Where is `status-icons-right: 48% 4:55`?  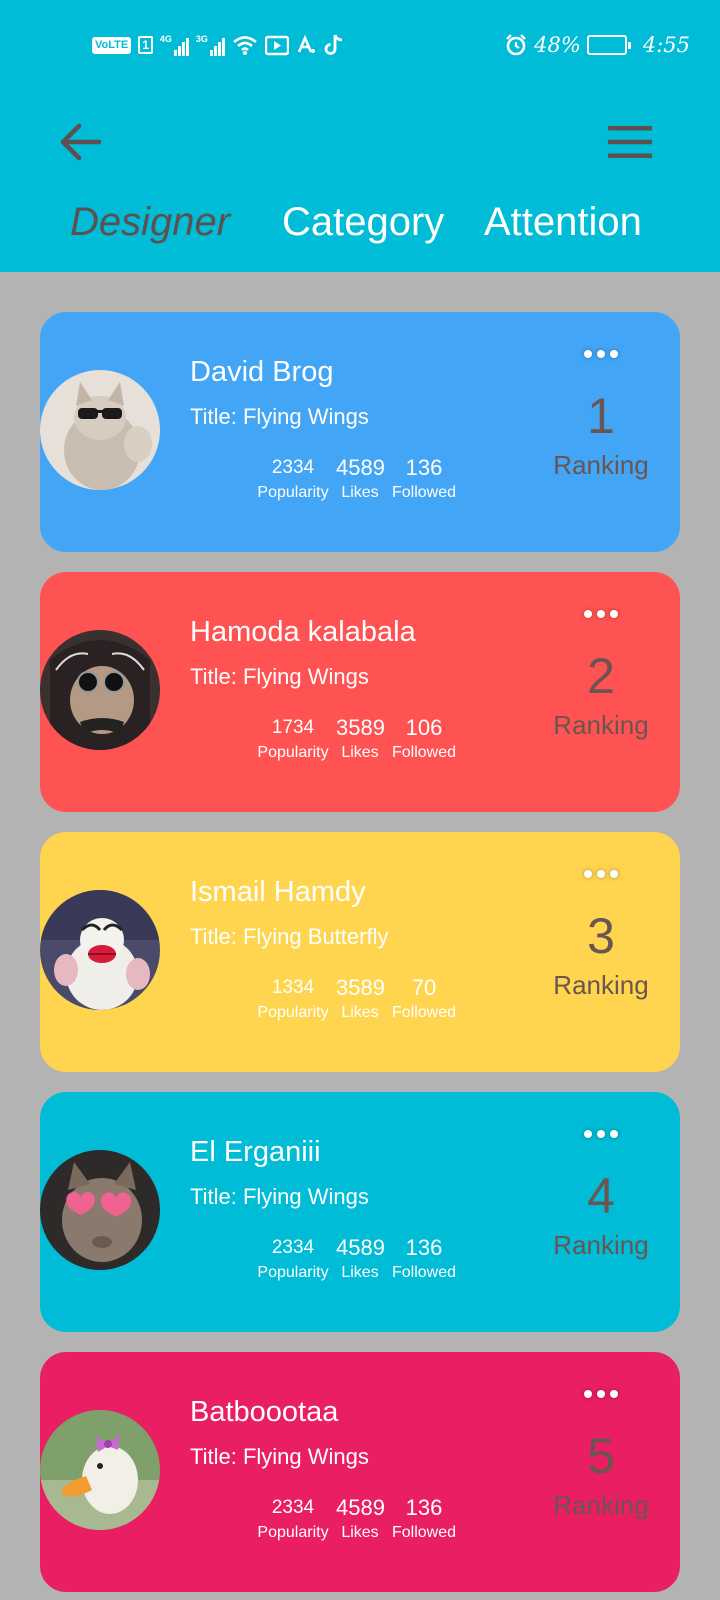 status-icons-right: 48% 4:55 is located at coordinates (597, 45).